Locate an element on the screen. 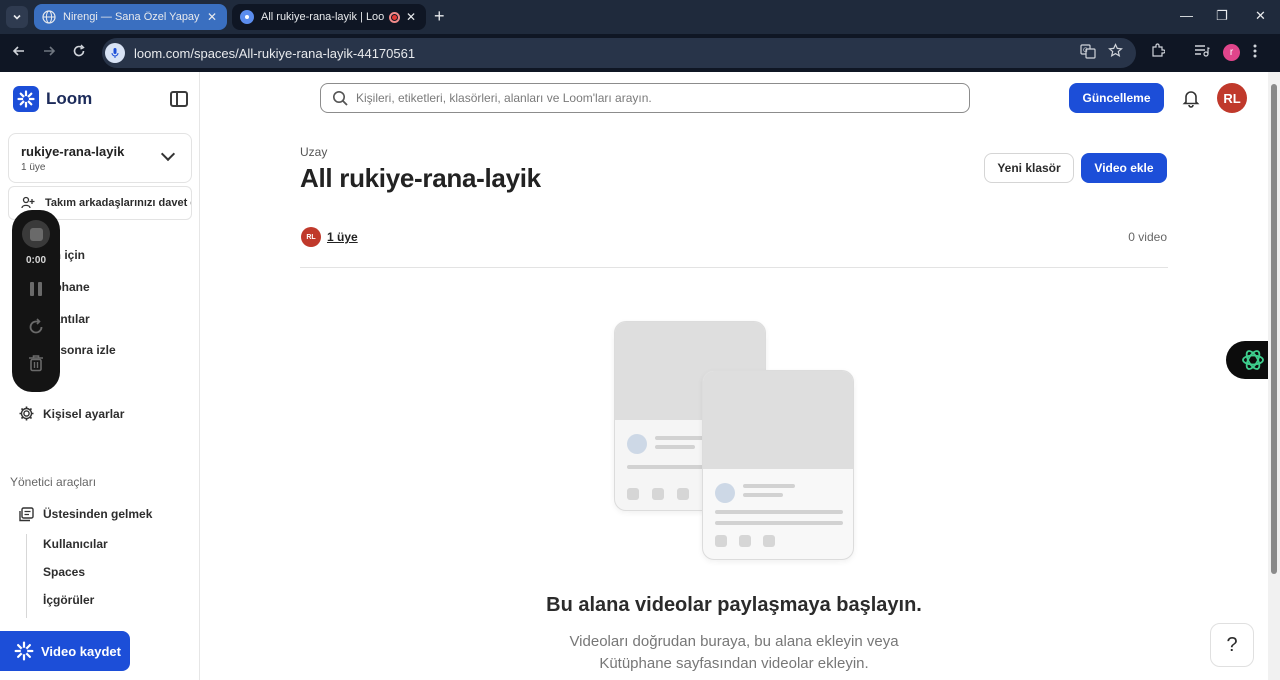 Image resolution: width=1280 pixels, height=680 pixels. translate-icon: G is located at coordinates (1088, 52).